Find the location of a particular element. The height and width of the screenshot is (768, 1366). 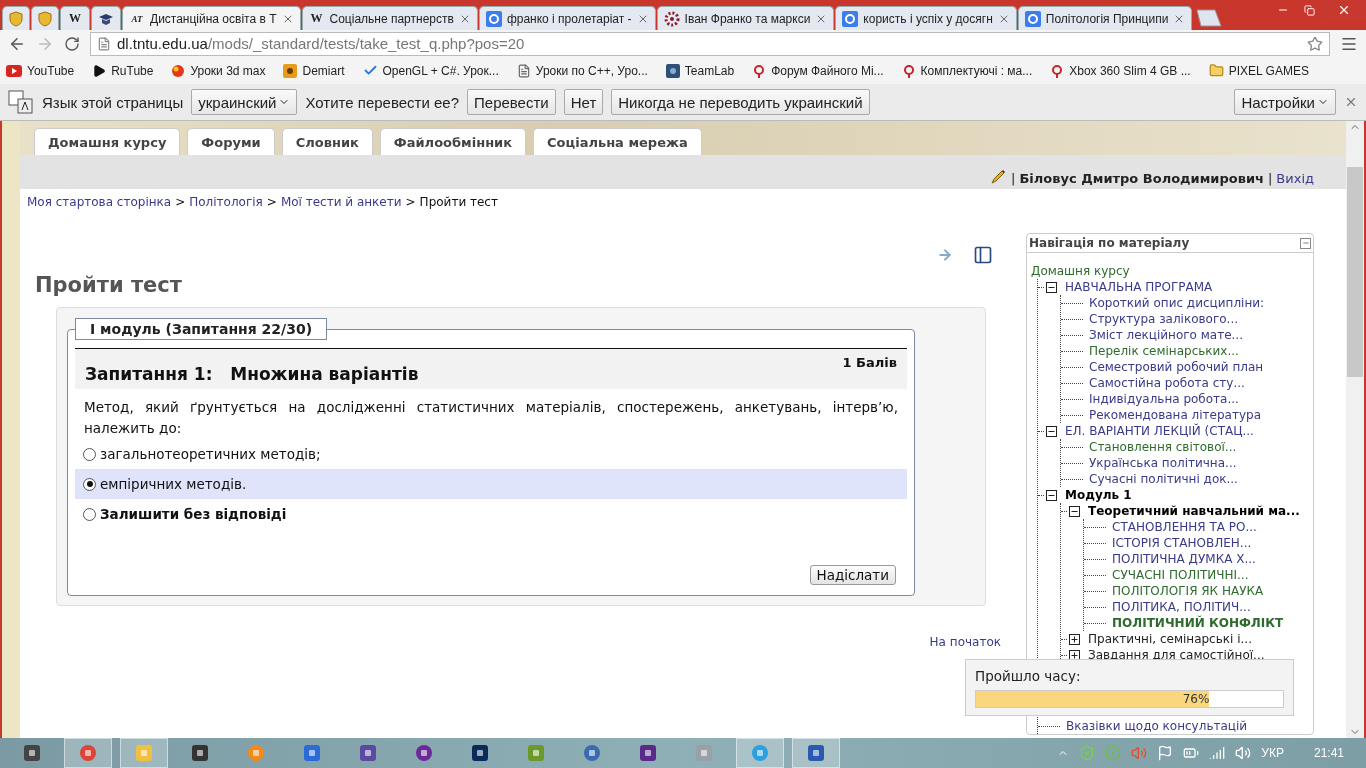

browser-tab: Іван Франко та маркси is located at coordinates (745, 18).